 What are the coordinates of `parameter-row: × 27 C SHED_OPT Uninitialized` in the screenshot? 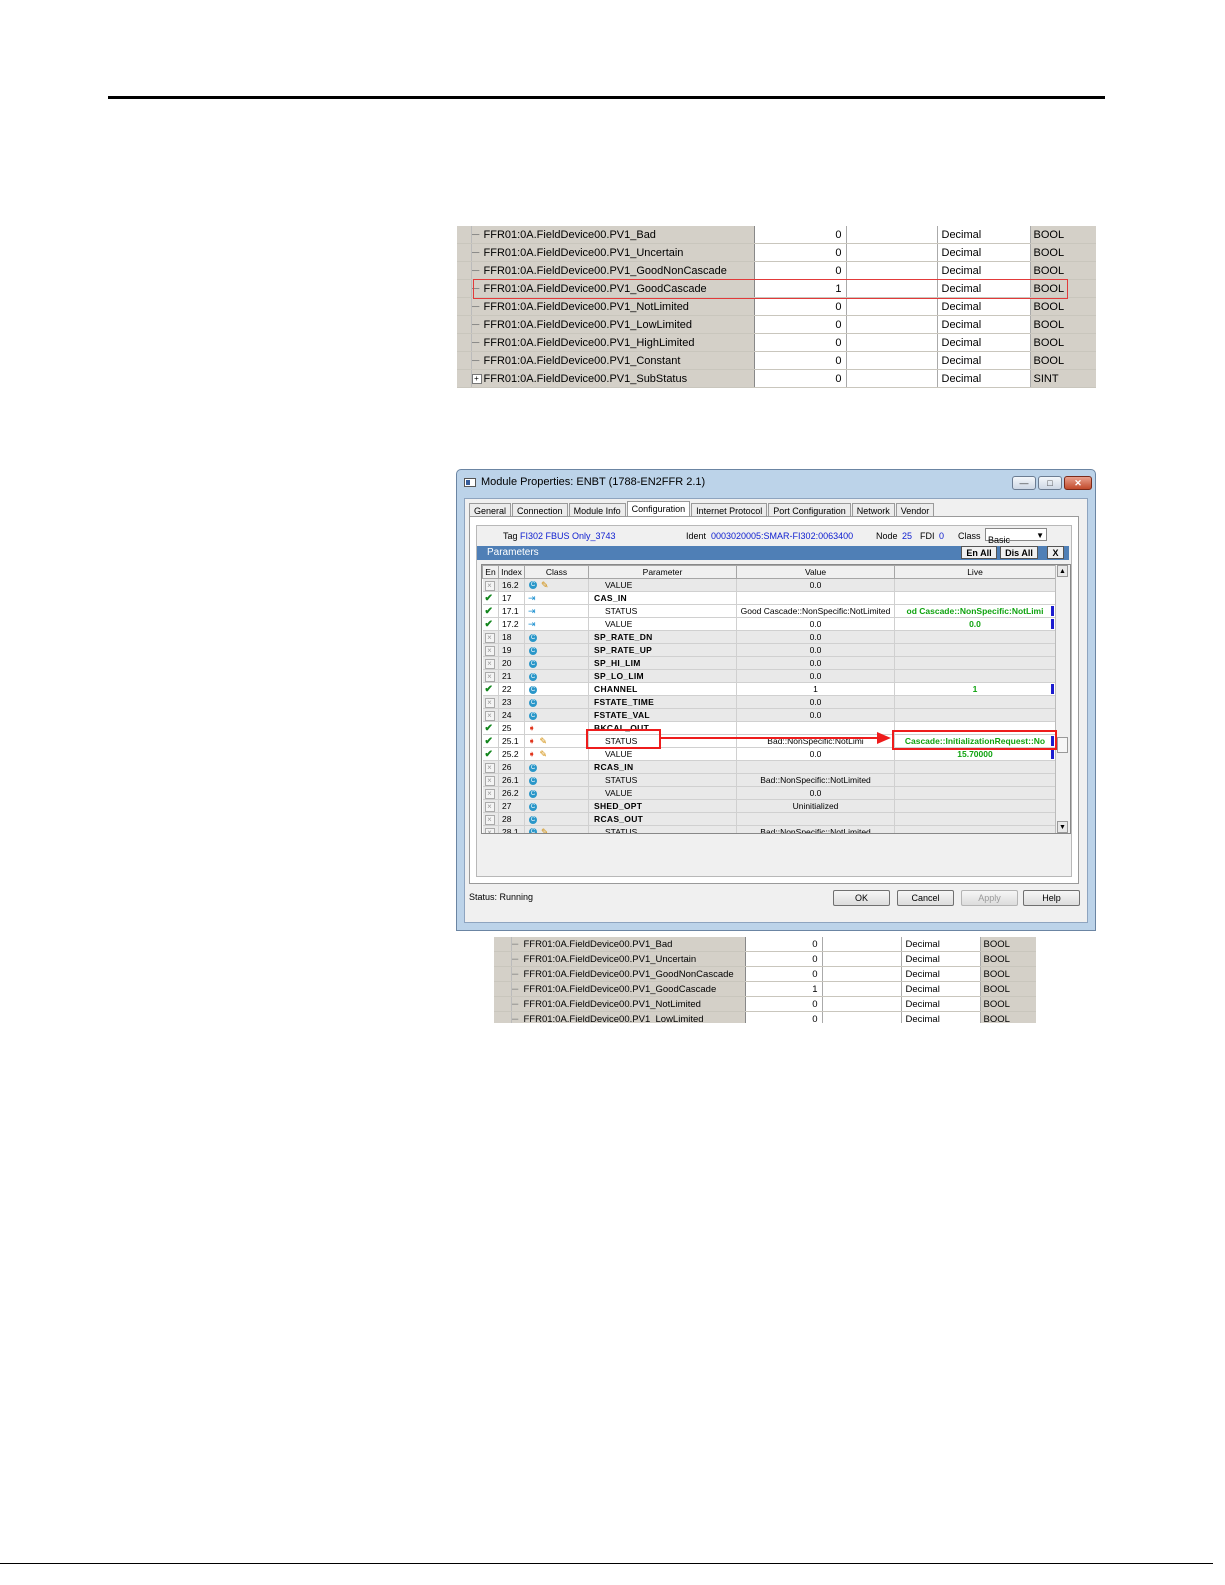 It's located at (769, 806).